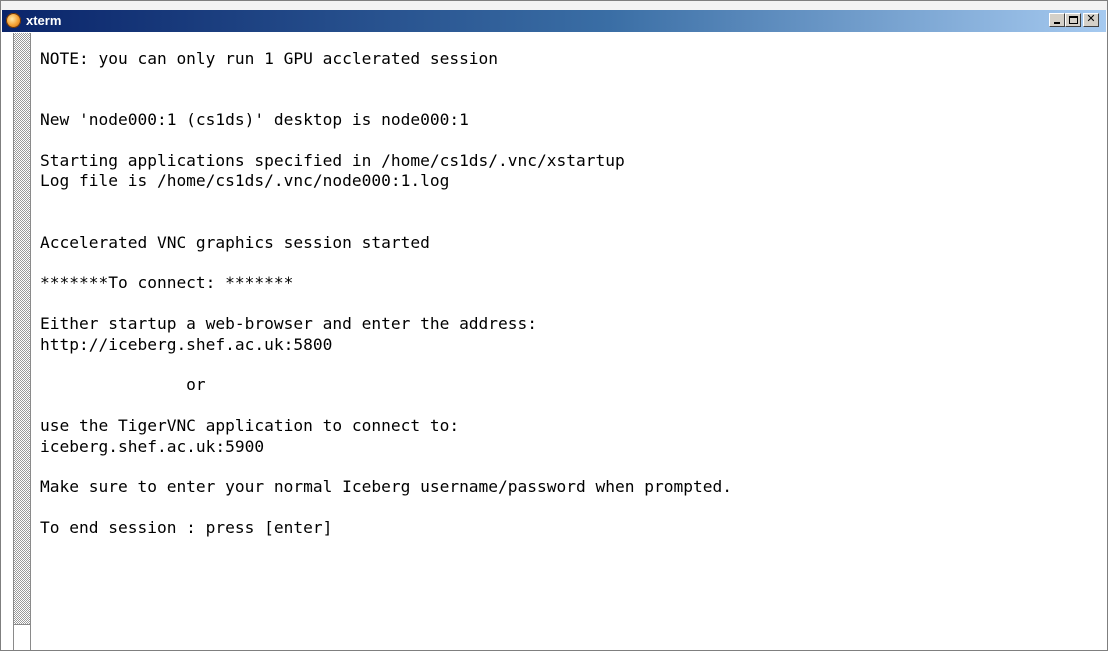 This screenshot has width=1108, height=651. Describe the element at coordinates (554, 21) in the screenshot. I see `title-bar: xterm ✕` at that location.